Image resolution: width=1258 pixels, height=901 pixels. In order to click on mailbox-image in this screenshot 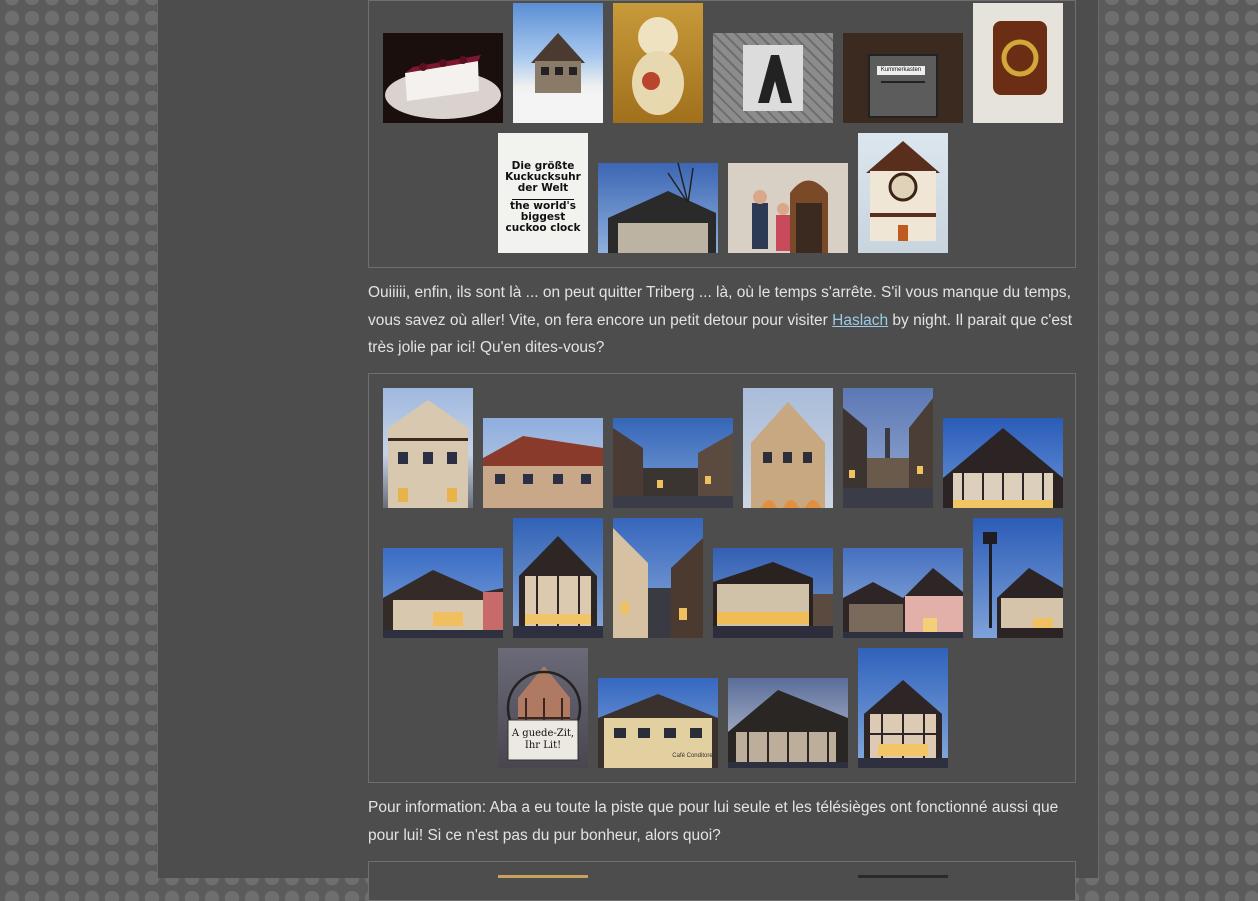, I will do `click(903, 86)`.